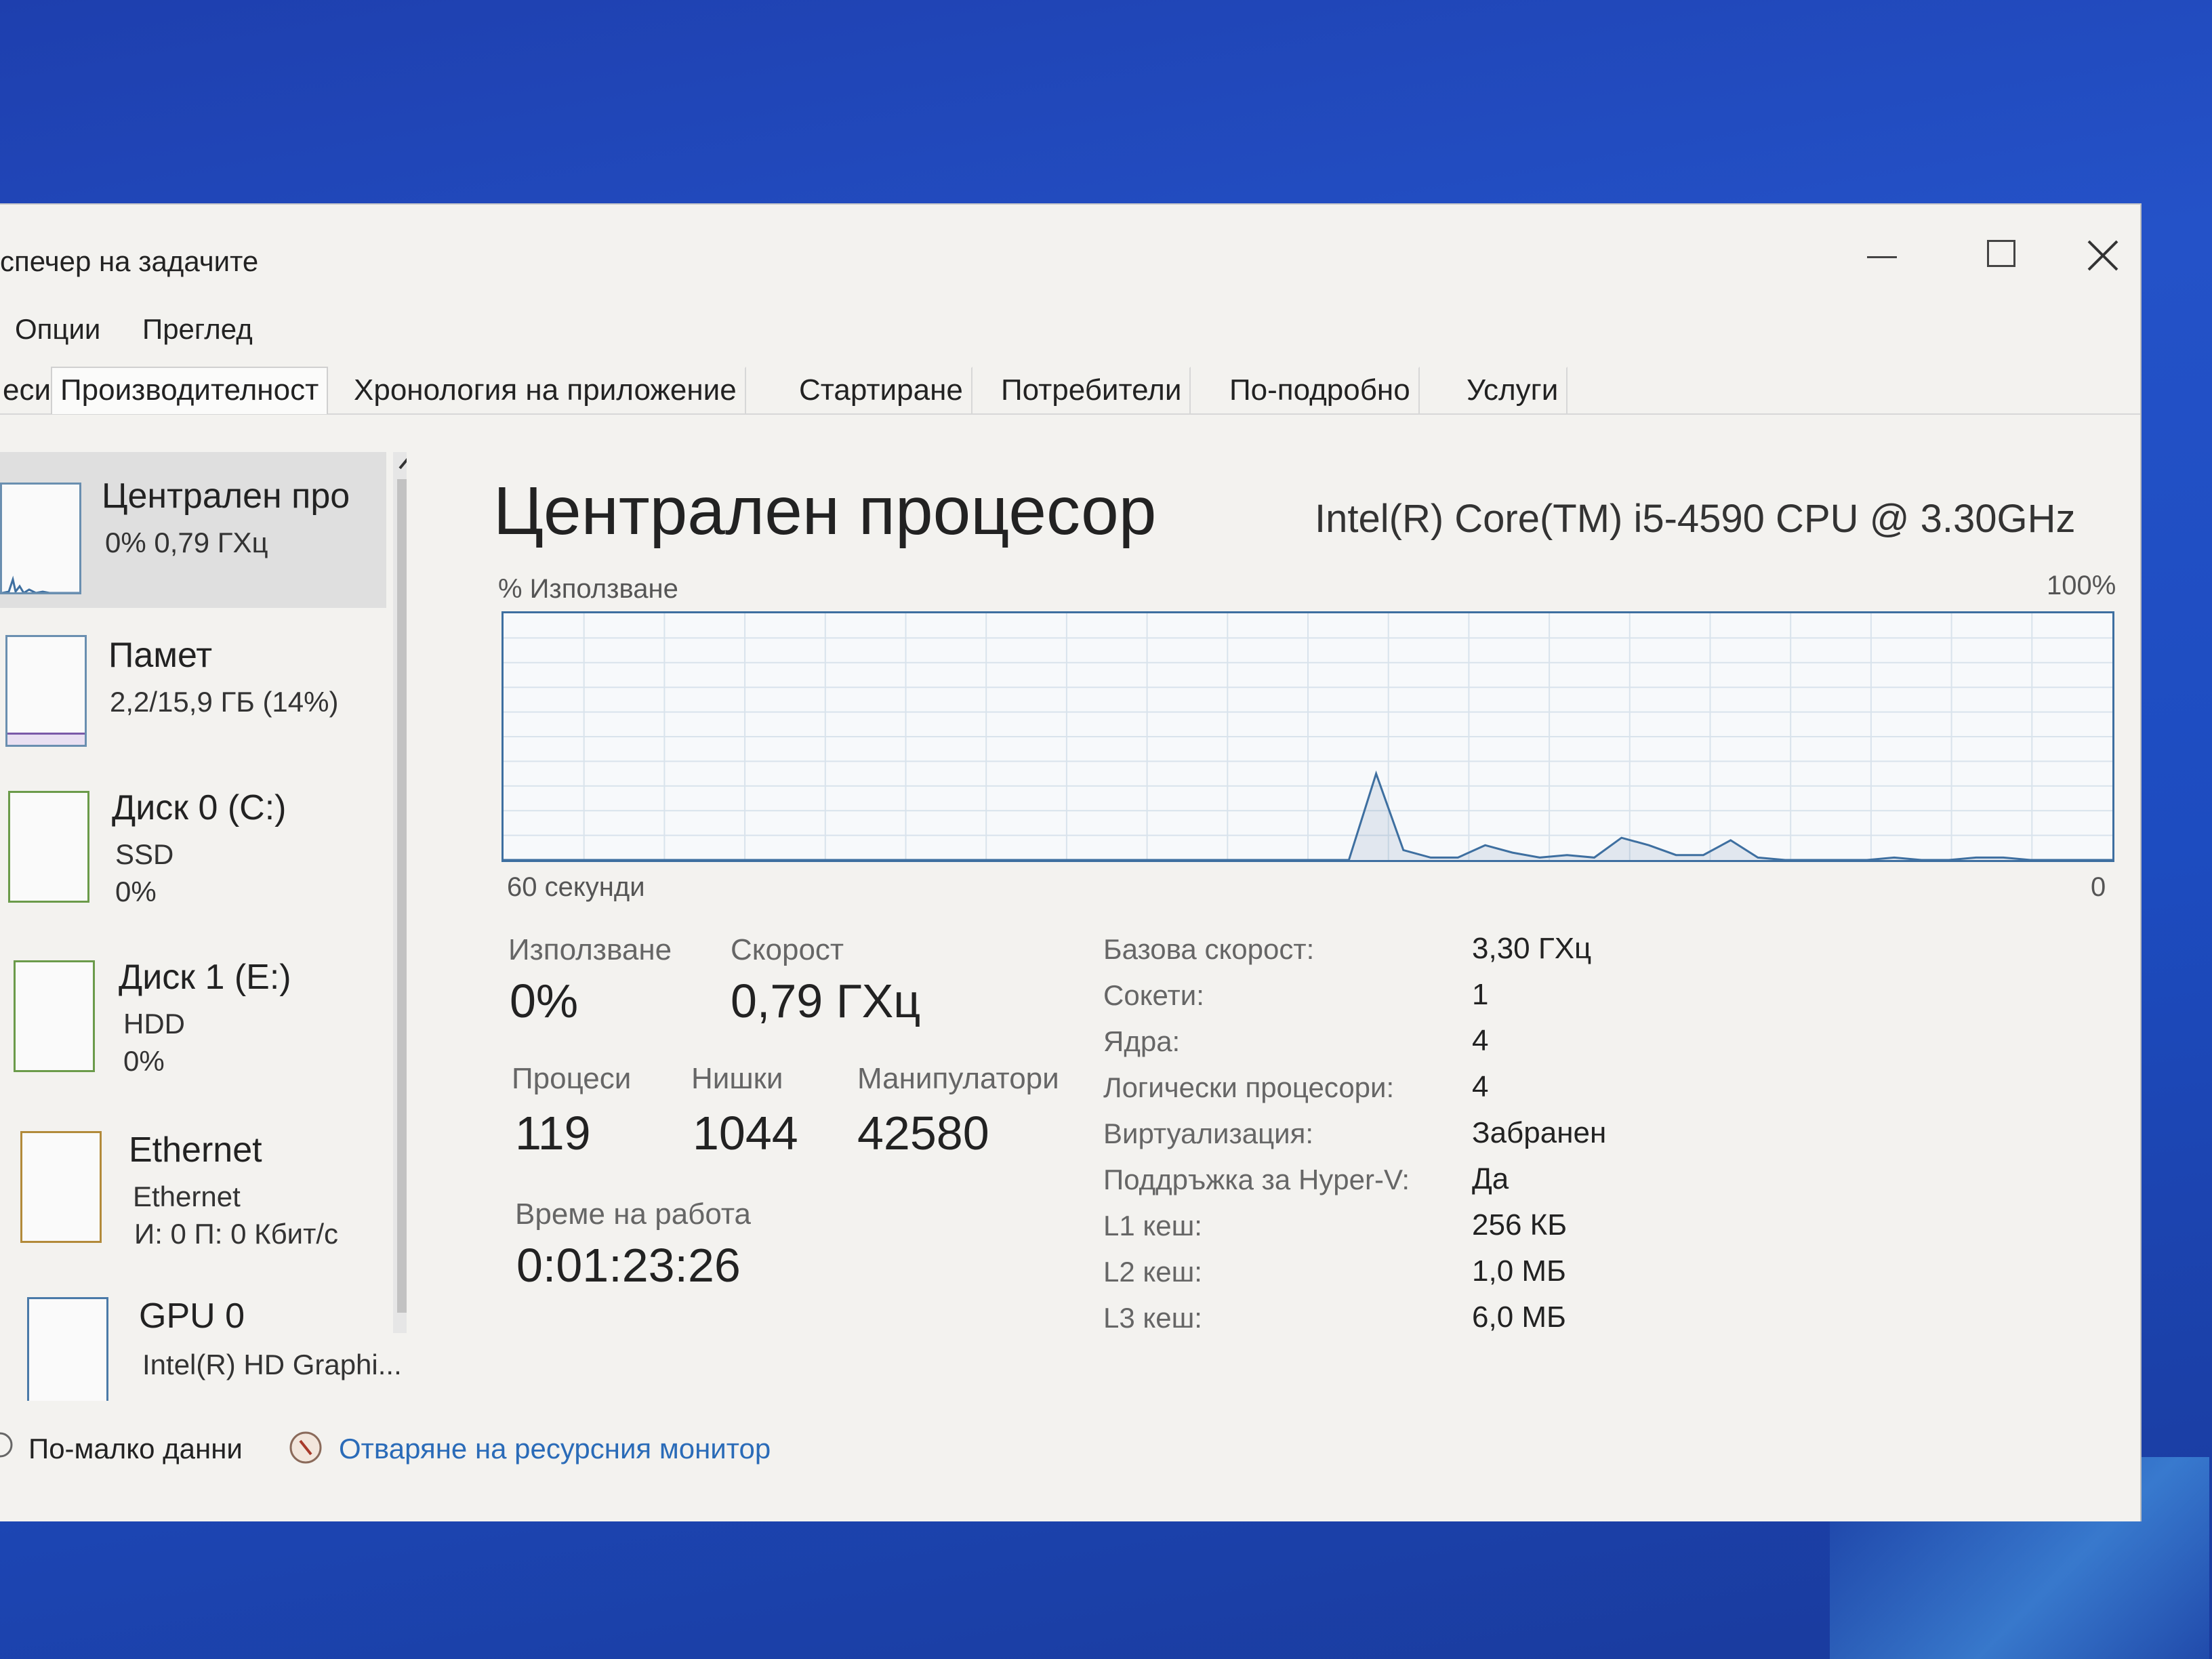 The width and height of the screenshot is (2212, 1659). What do you see at coordinates (187, 1196) in the screenshot?
I see `sidebar-item-sub: Ethernet` at bounding box center [187, 1196].